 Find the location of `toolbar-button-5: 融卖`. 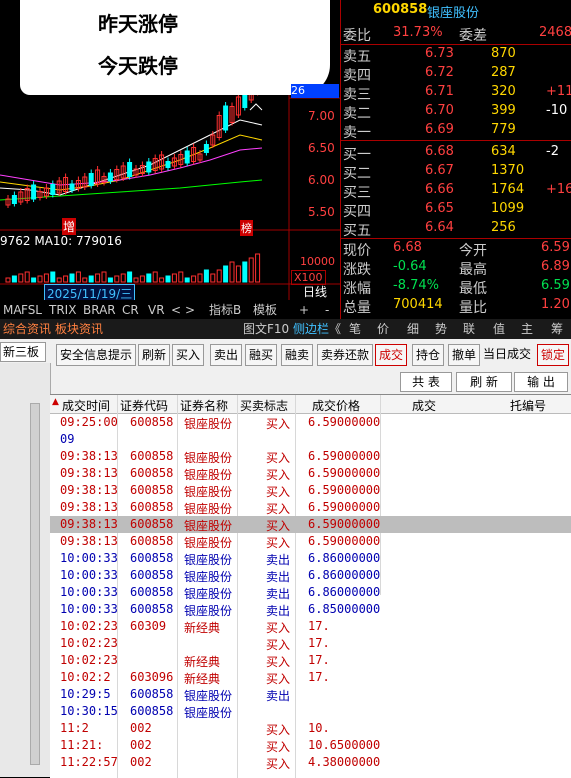

toolbar-button-5: 融卖 is located at coordinates (297, 355).